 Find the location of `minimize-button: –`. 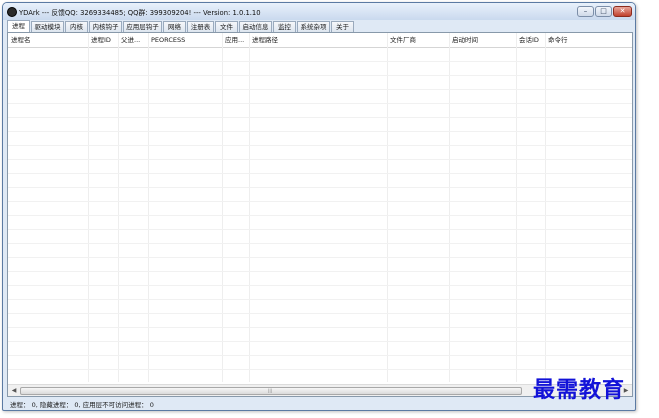

minimize-button: – is located at coordinates (585, 11).